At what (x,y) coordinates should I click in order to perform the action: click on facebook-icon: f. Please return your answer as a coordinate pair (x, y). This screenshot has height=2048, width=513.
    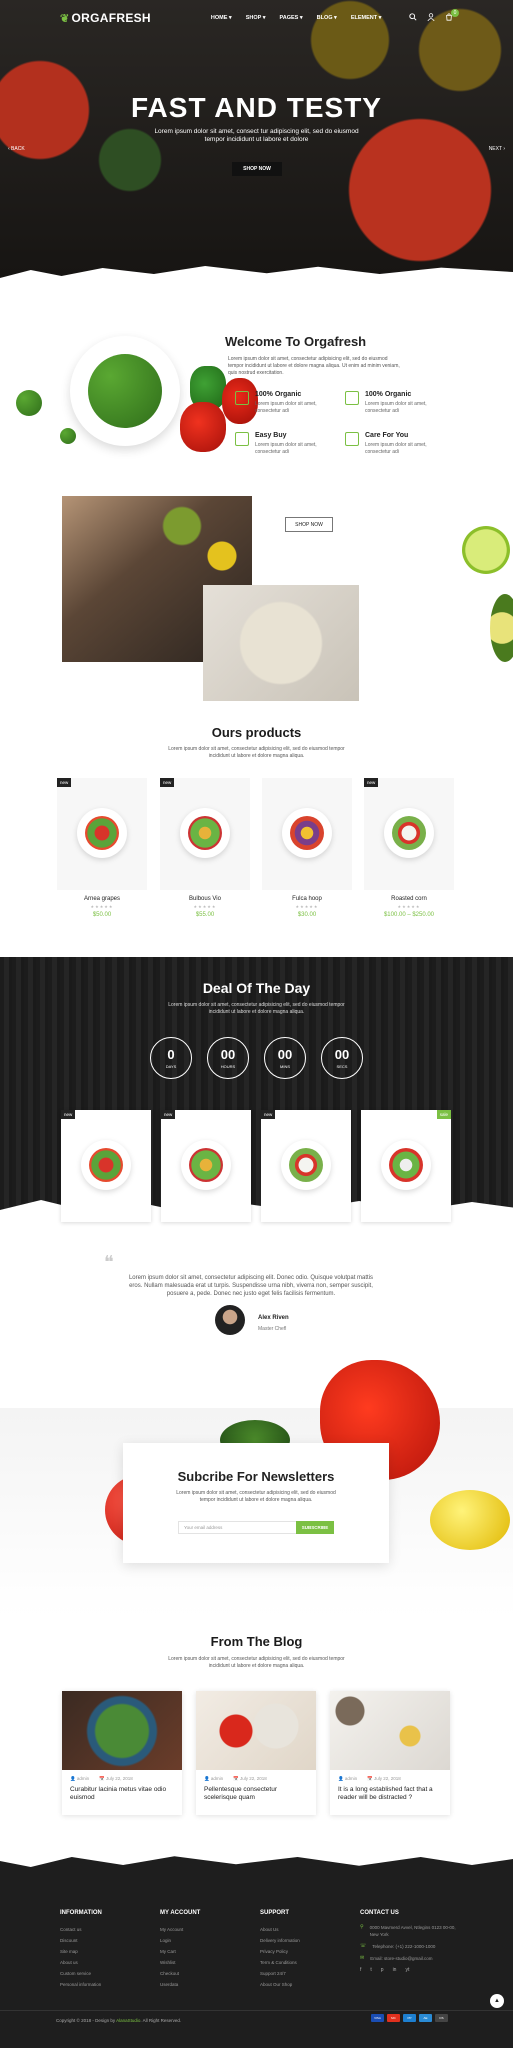
    Looking at the image, I should click on (360, 1970).